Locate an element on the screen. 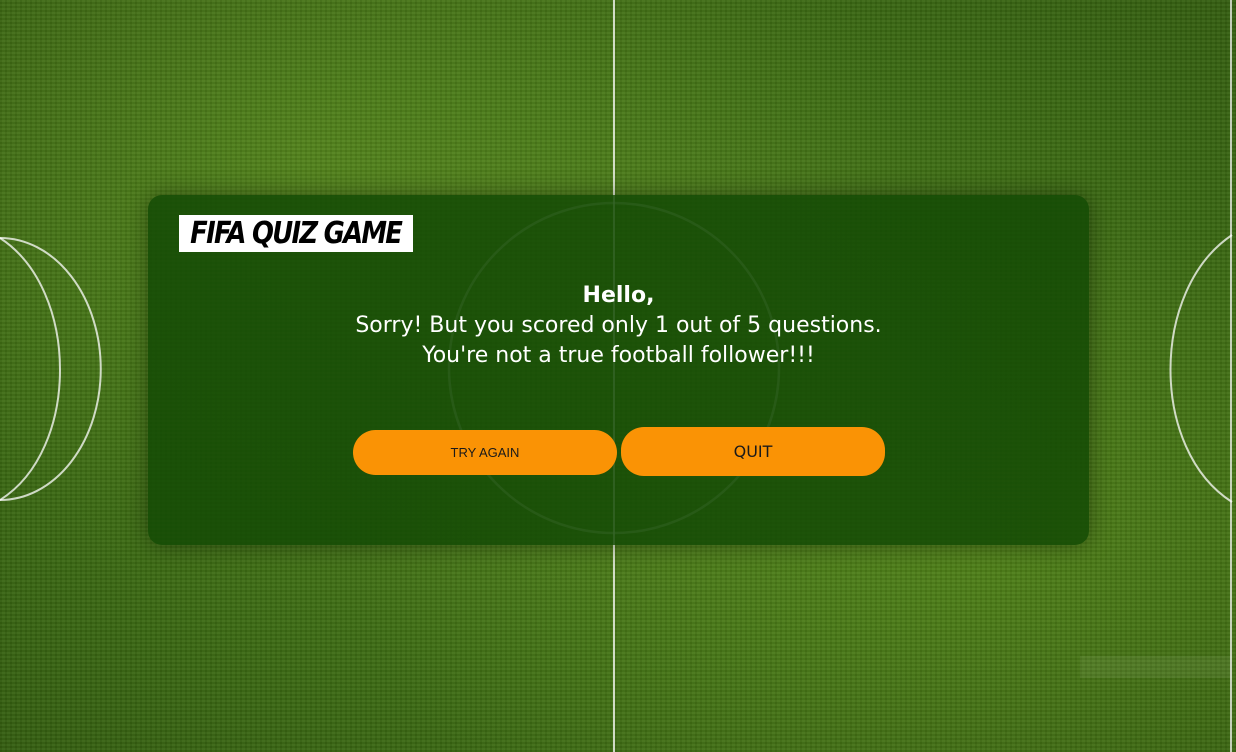 The width and height of the screenshot is (1236, 752). right-penalty-arc is located at coordinates (1201, 368).